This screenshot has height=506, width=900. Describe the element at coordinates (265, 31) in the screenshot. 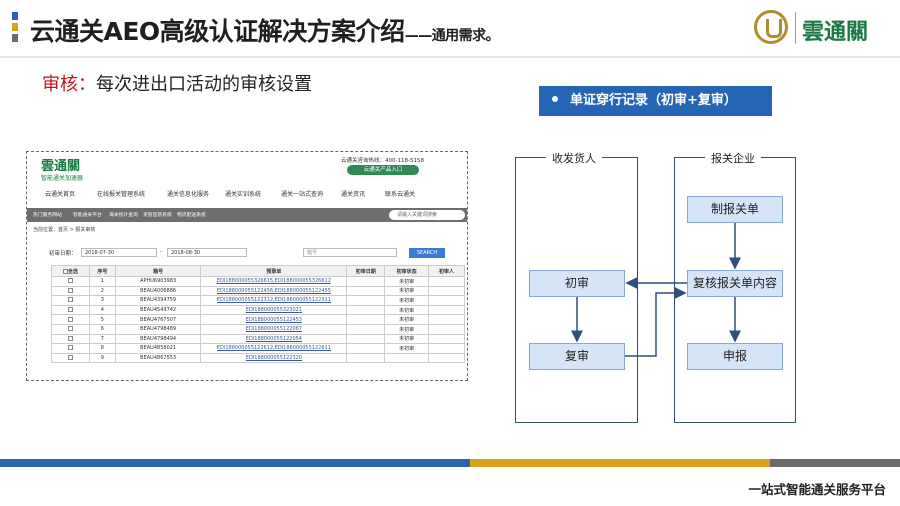

I see `page-title: 云通关AEO高级认证解决方案介绍——通用需求。` at that location.